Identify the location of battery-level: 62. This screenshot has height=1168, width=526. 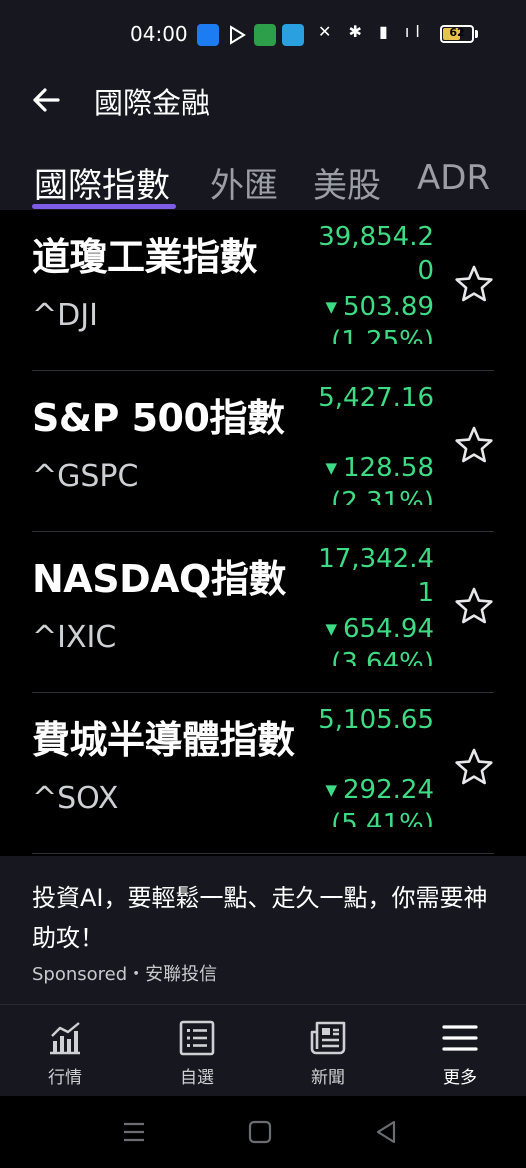
(457, 32).